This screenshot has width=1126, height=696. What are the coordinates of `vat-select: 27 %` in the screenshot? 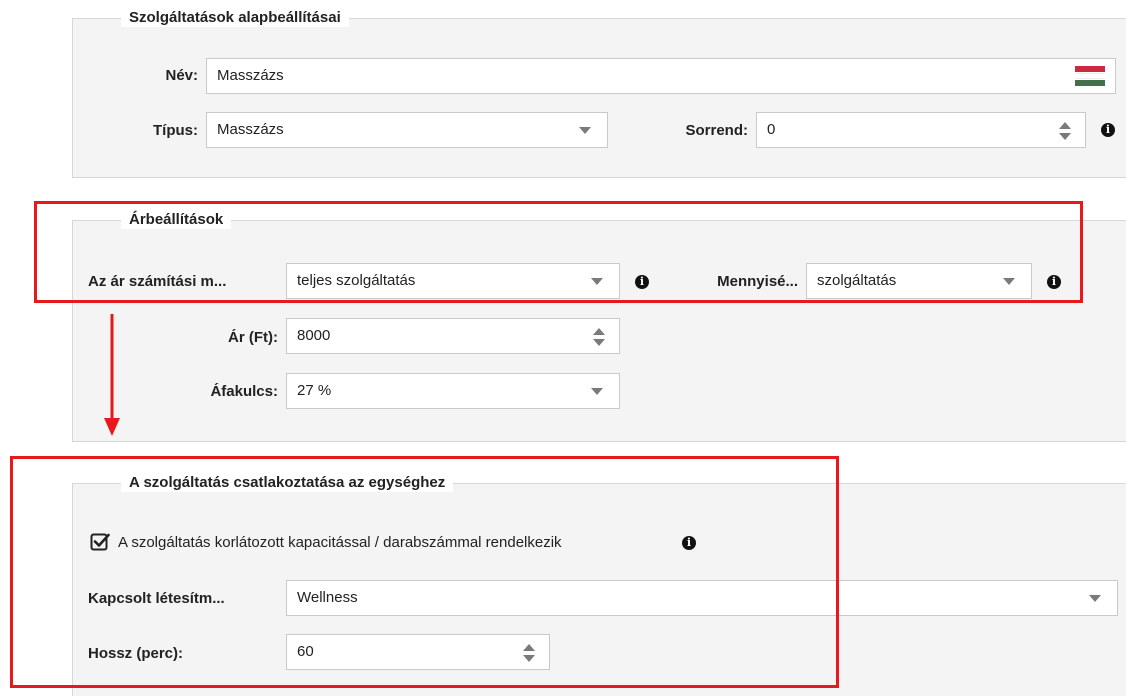 It's located at (453, 391).